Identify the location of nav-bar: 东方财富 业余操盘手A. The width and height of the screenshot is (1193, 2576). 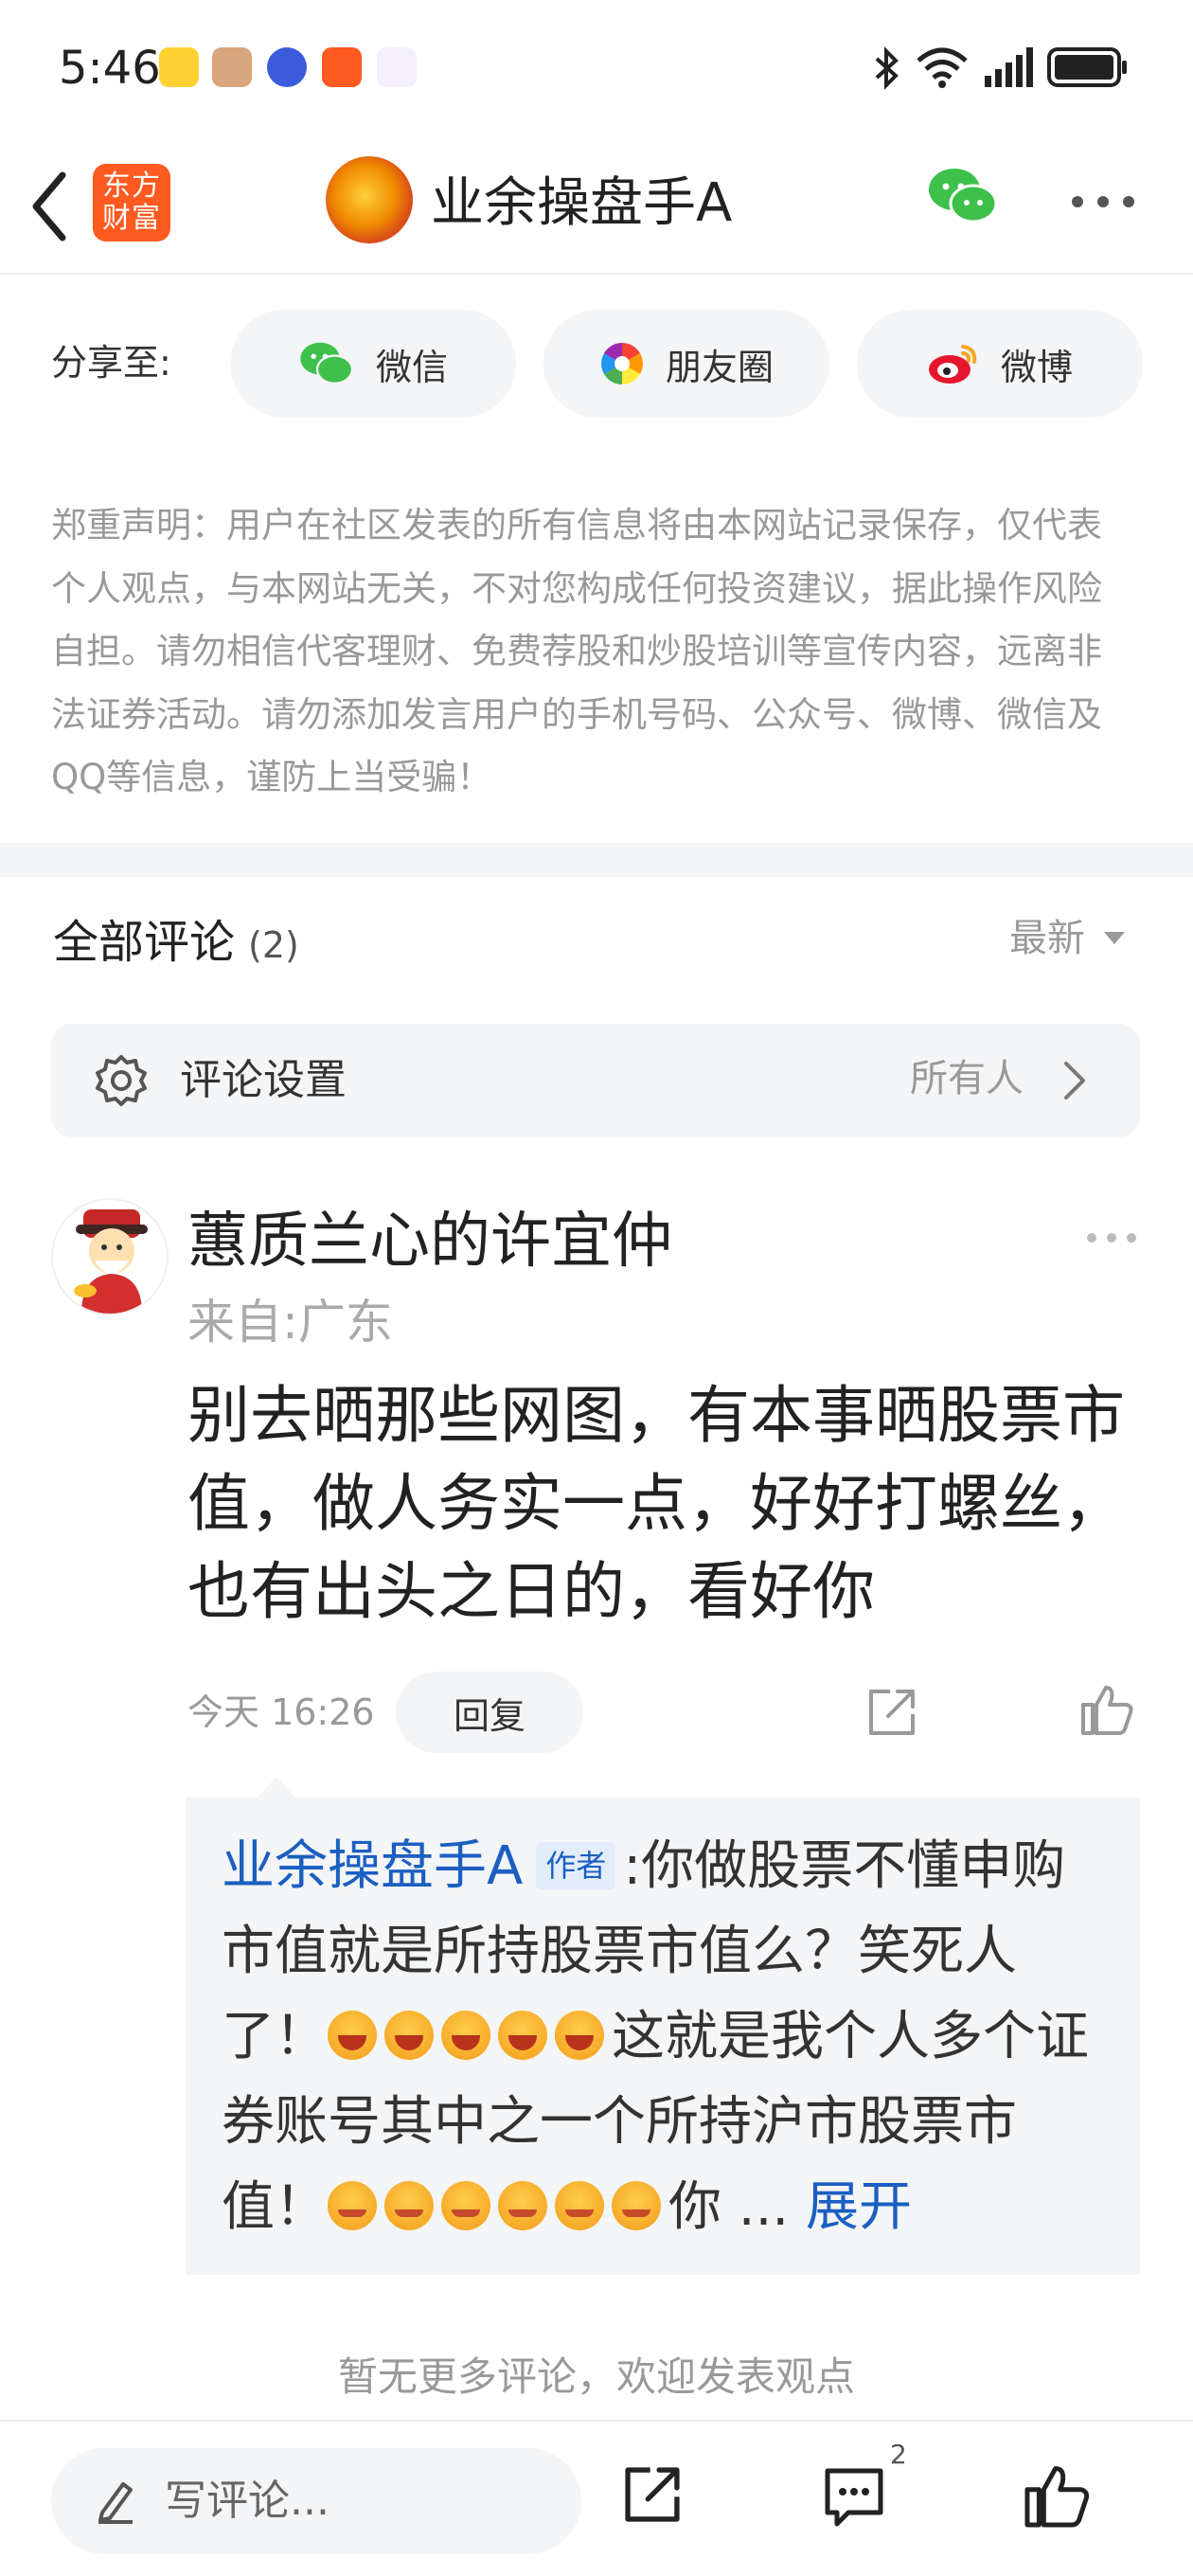
(596, 206).